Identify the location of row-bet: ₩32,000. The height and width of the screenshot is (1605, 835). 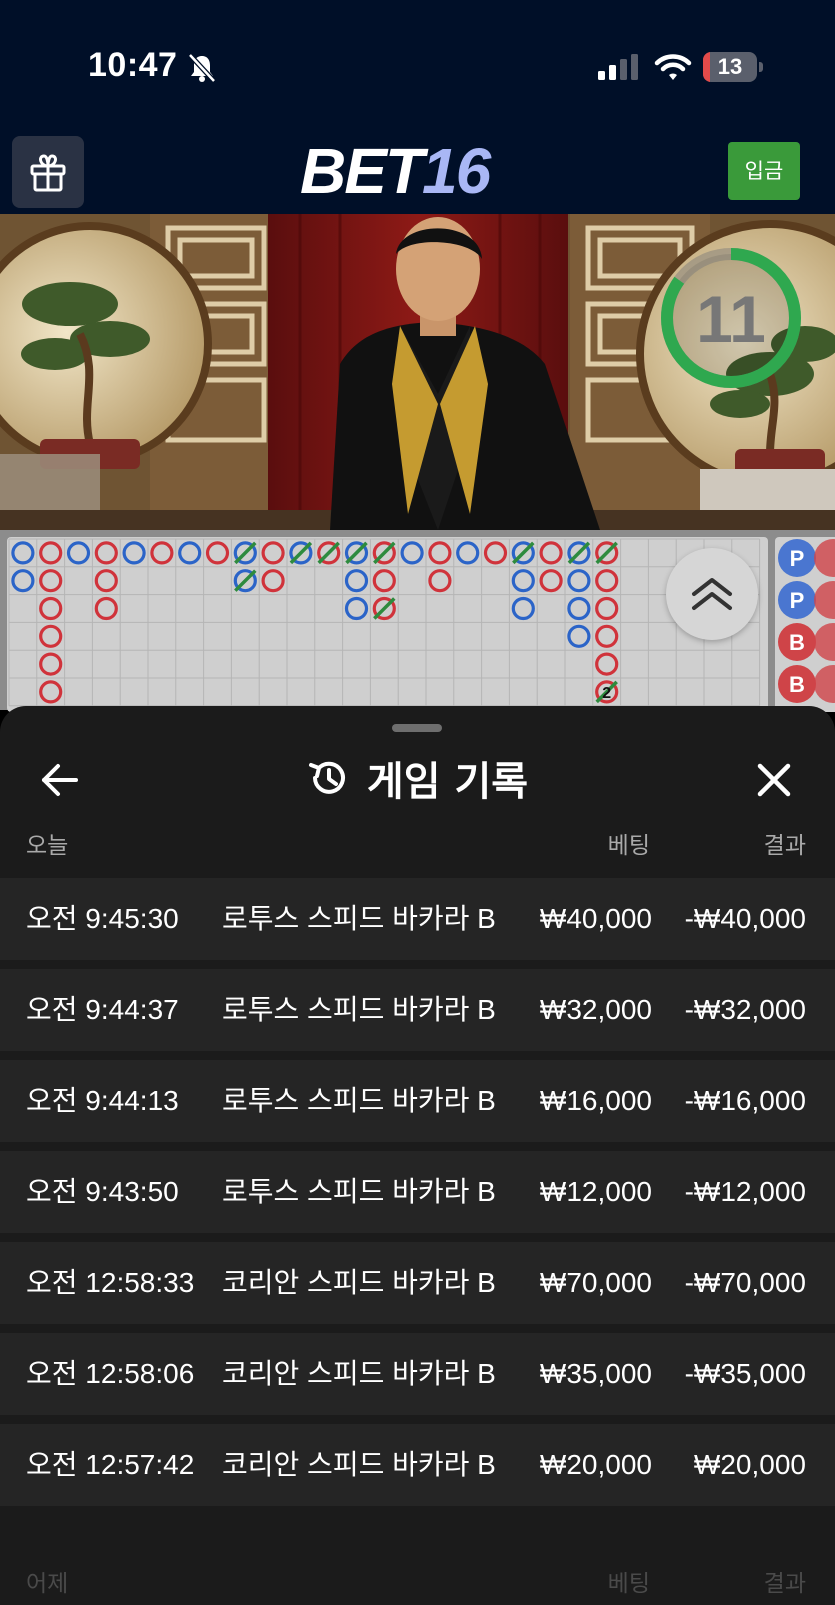
(595, 1009).